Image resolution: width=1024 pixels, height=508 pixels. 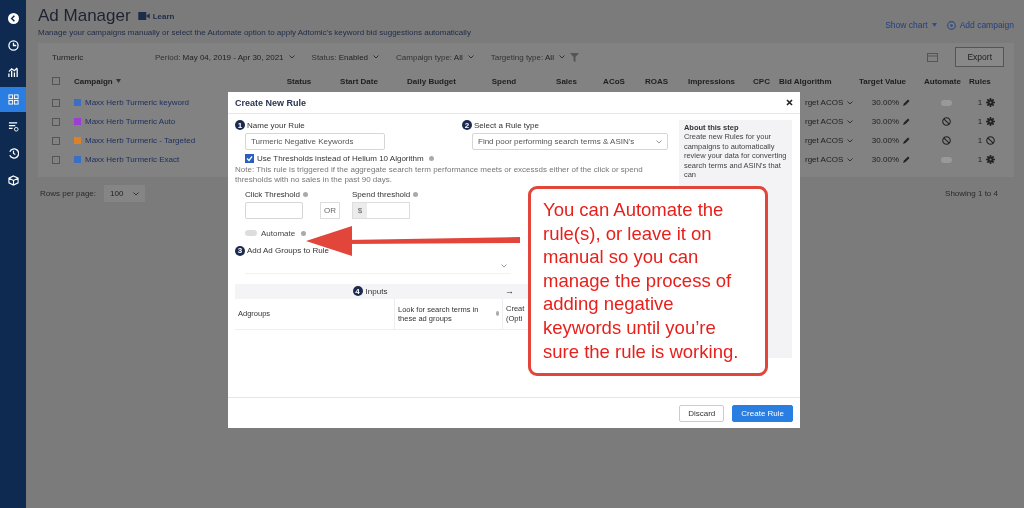 What do you see at coordinates (251, 233) in the screenshot?
I see `automate-toggle` at bounding box center [251, 233].